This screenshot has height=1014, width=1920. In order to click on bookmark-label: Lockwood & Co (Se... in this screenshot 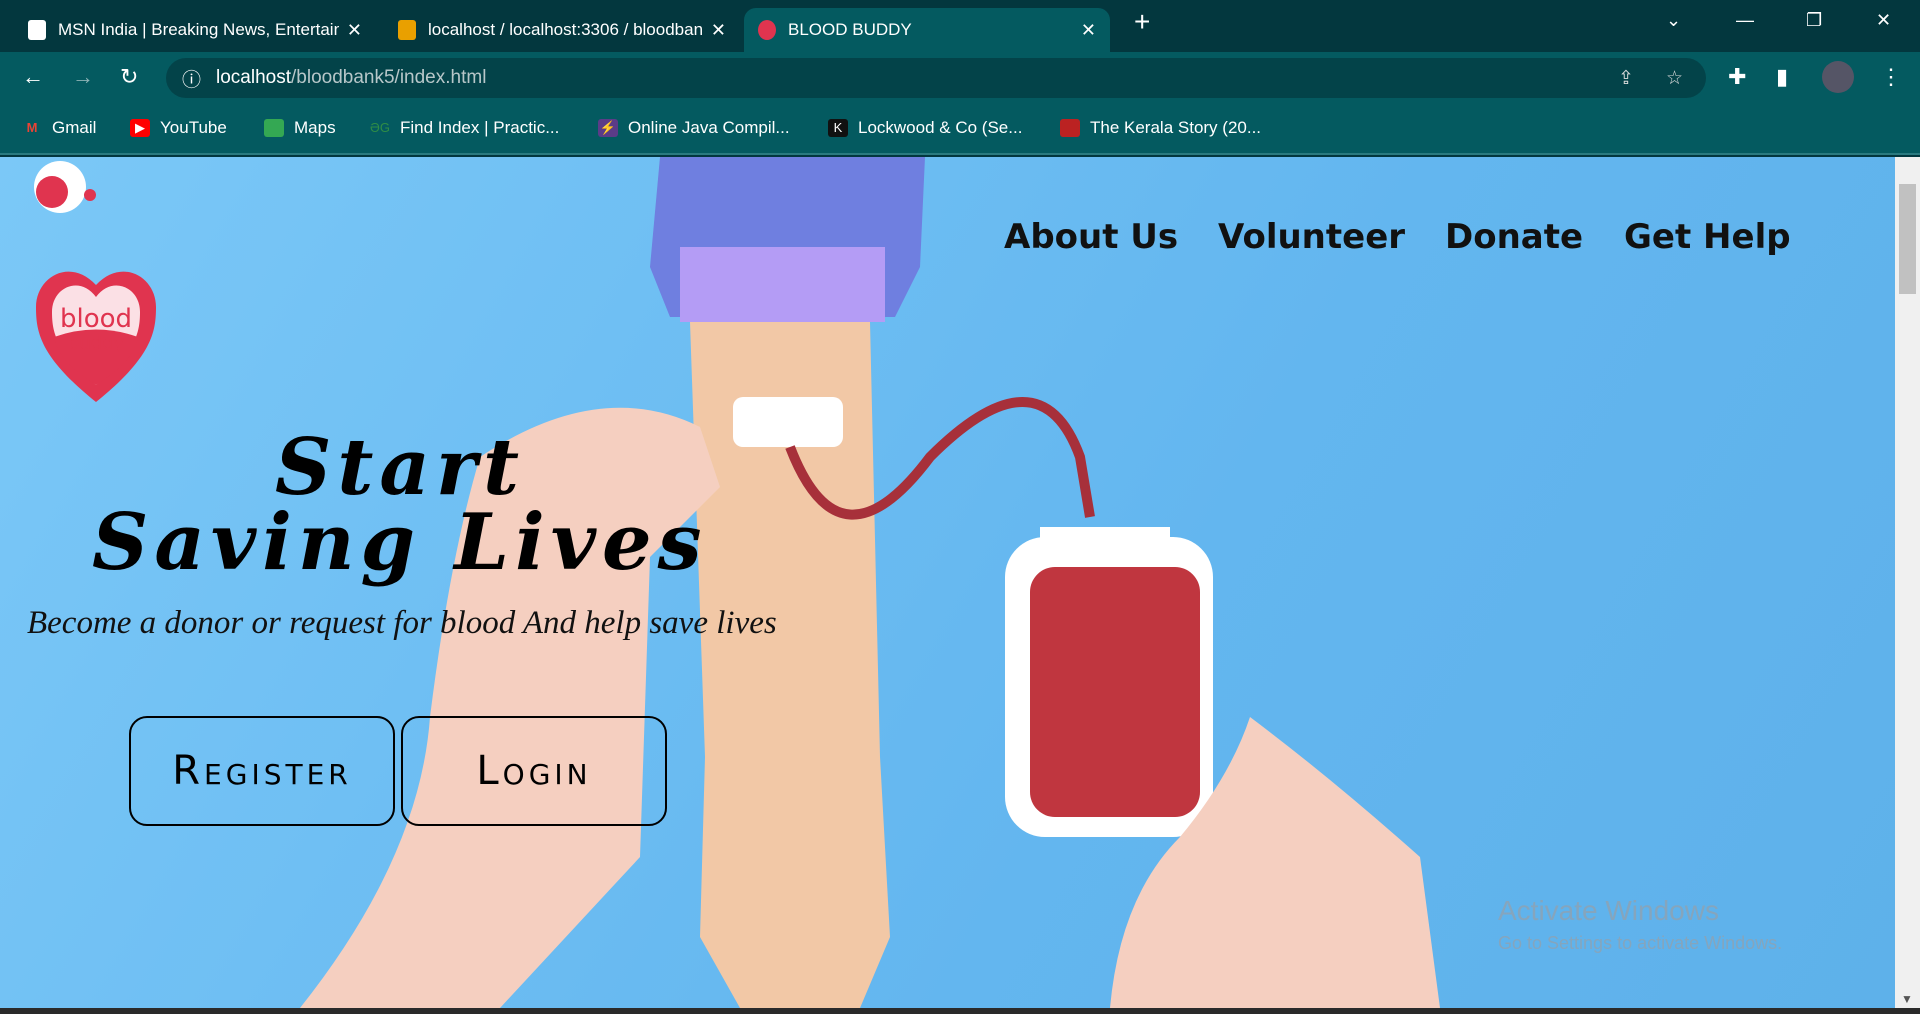, I will do `click(940, 127)`.